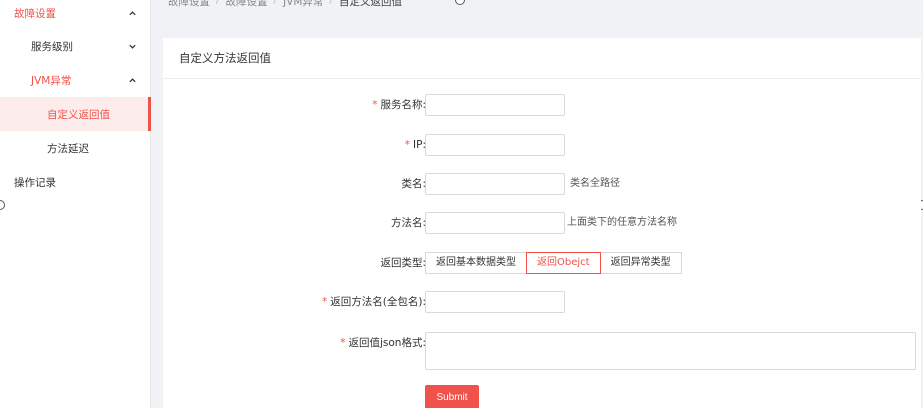 The image size is (923, 408). I want to click on sidebar-item-operation-log: 操作记录, so click(75, 182).